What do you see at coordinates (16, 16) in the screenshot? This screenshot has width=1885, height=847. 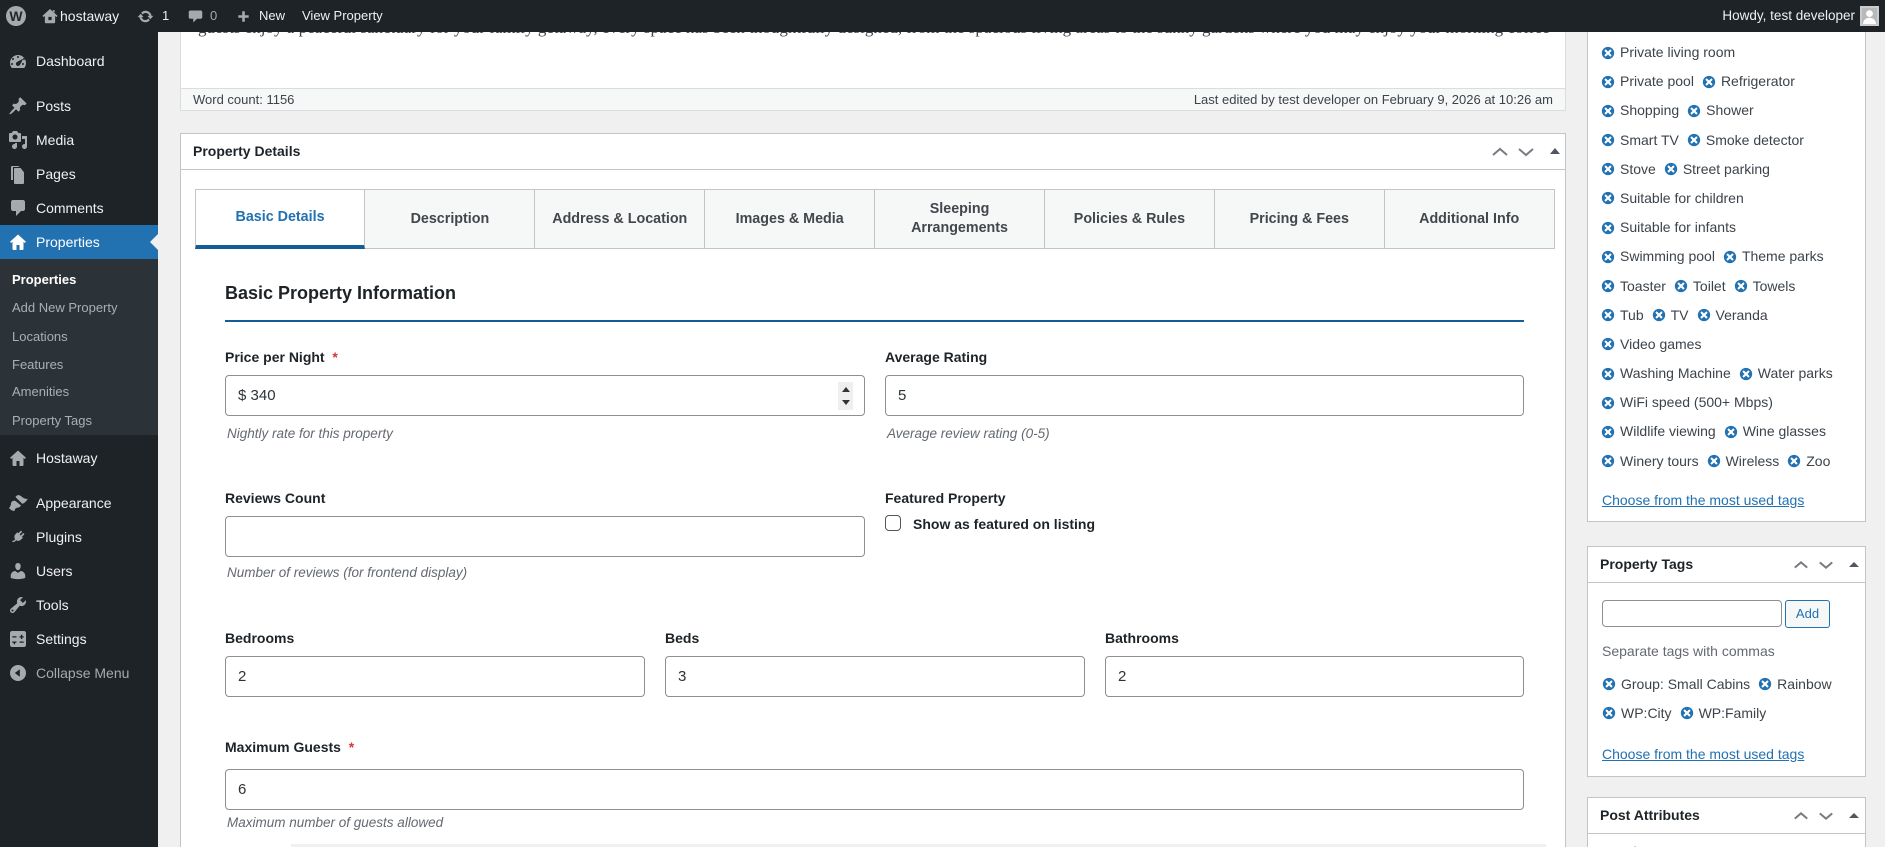 I see `svg-text: W` at bounding box center [16, 16].